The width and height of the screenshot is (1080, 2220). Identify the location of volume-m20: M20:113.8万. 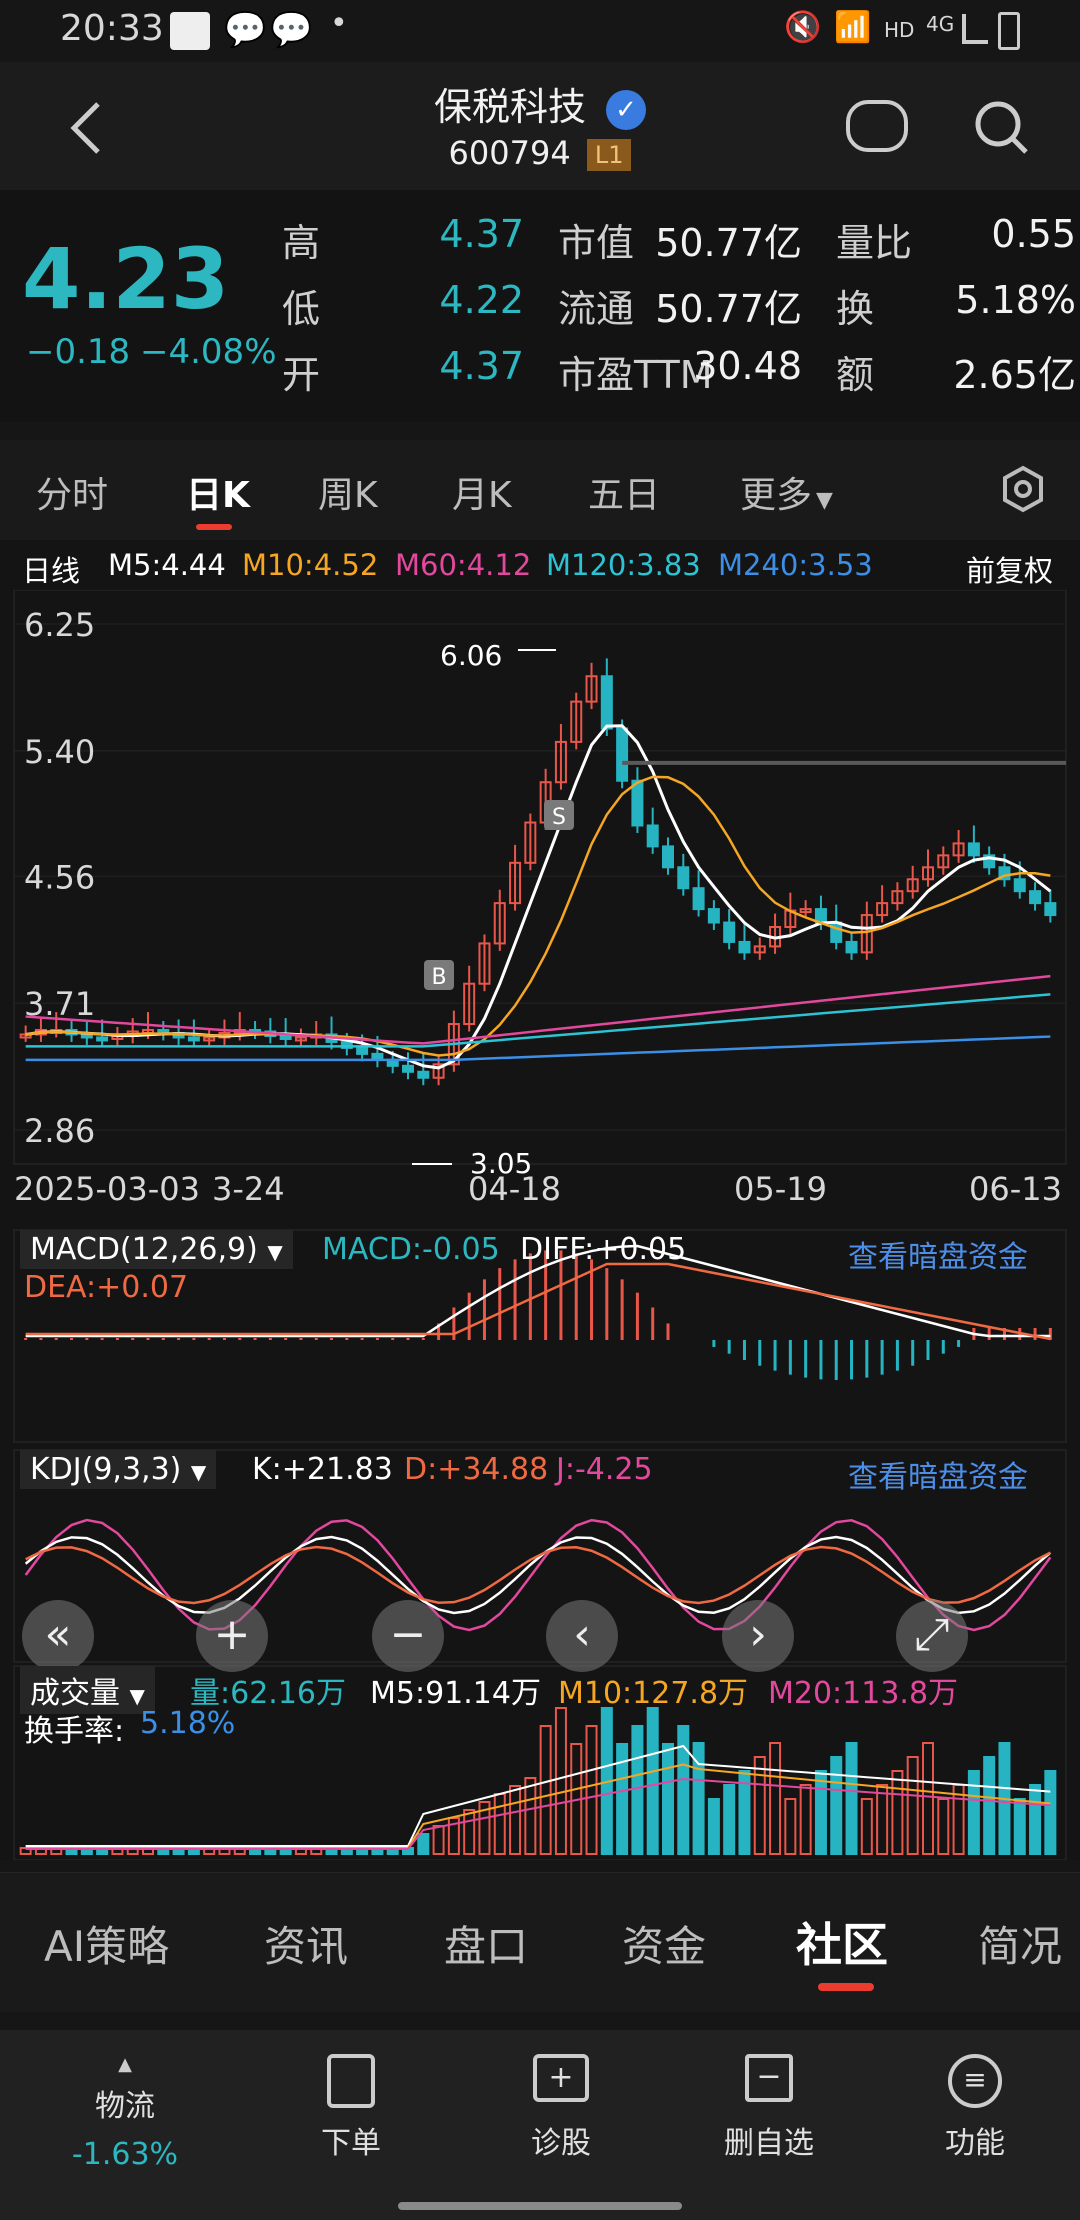
(863, 1693).